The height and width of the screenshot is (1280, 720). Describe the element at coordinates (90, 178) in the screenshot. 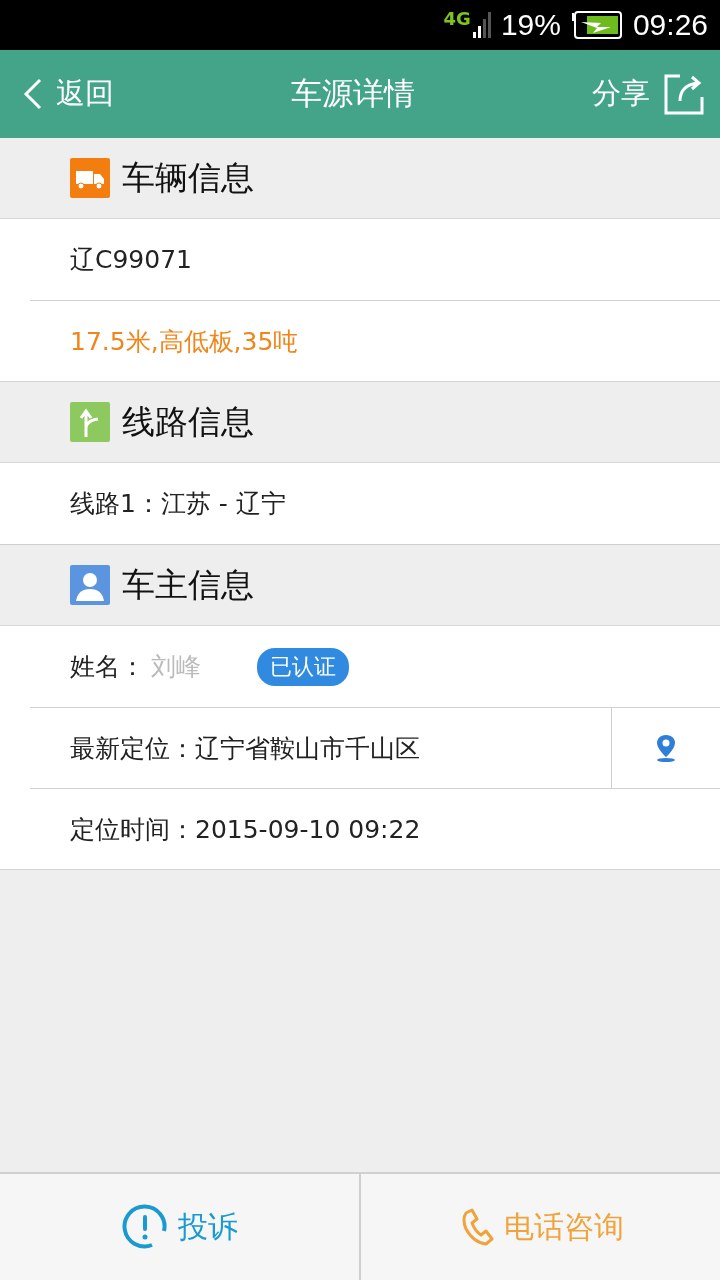

I see `truck-icon` at that location.